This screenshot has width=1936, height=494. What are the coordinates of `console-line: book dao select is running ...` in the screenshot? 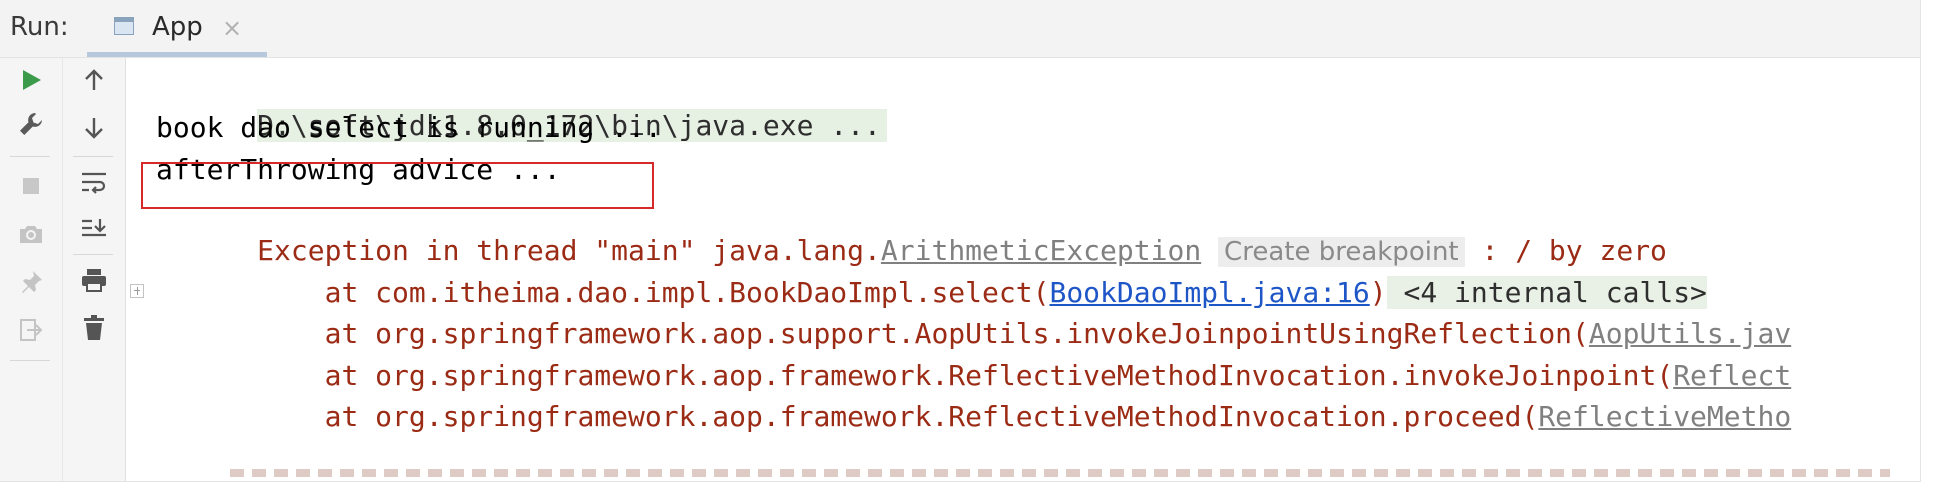 It's located at (409, 127).